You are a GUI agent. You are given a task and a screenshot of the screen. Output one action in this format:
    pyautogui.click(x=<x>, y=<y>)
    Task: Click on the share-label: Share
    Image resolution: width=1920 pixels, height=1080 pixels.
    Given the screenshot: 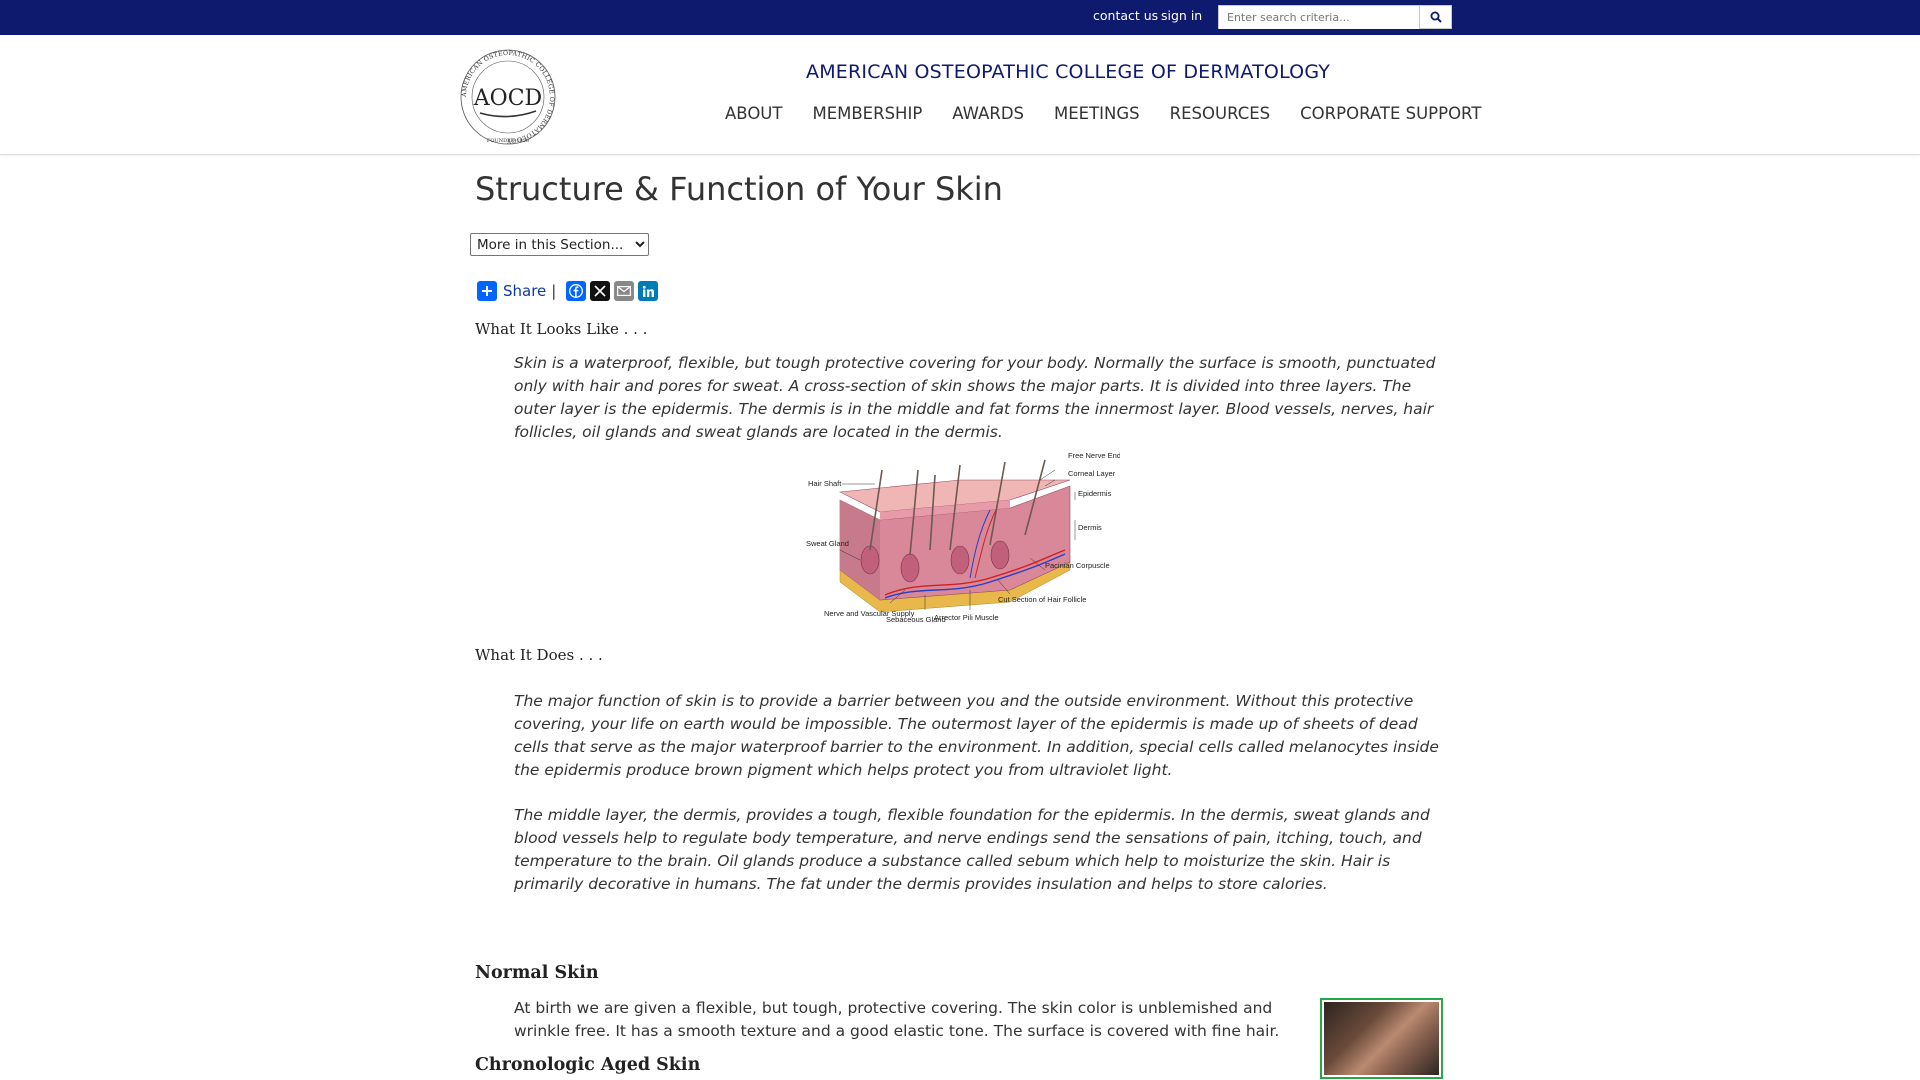 What is the action you would take?
    pyautogui.click(x=524, y=291)
    